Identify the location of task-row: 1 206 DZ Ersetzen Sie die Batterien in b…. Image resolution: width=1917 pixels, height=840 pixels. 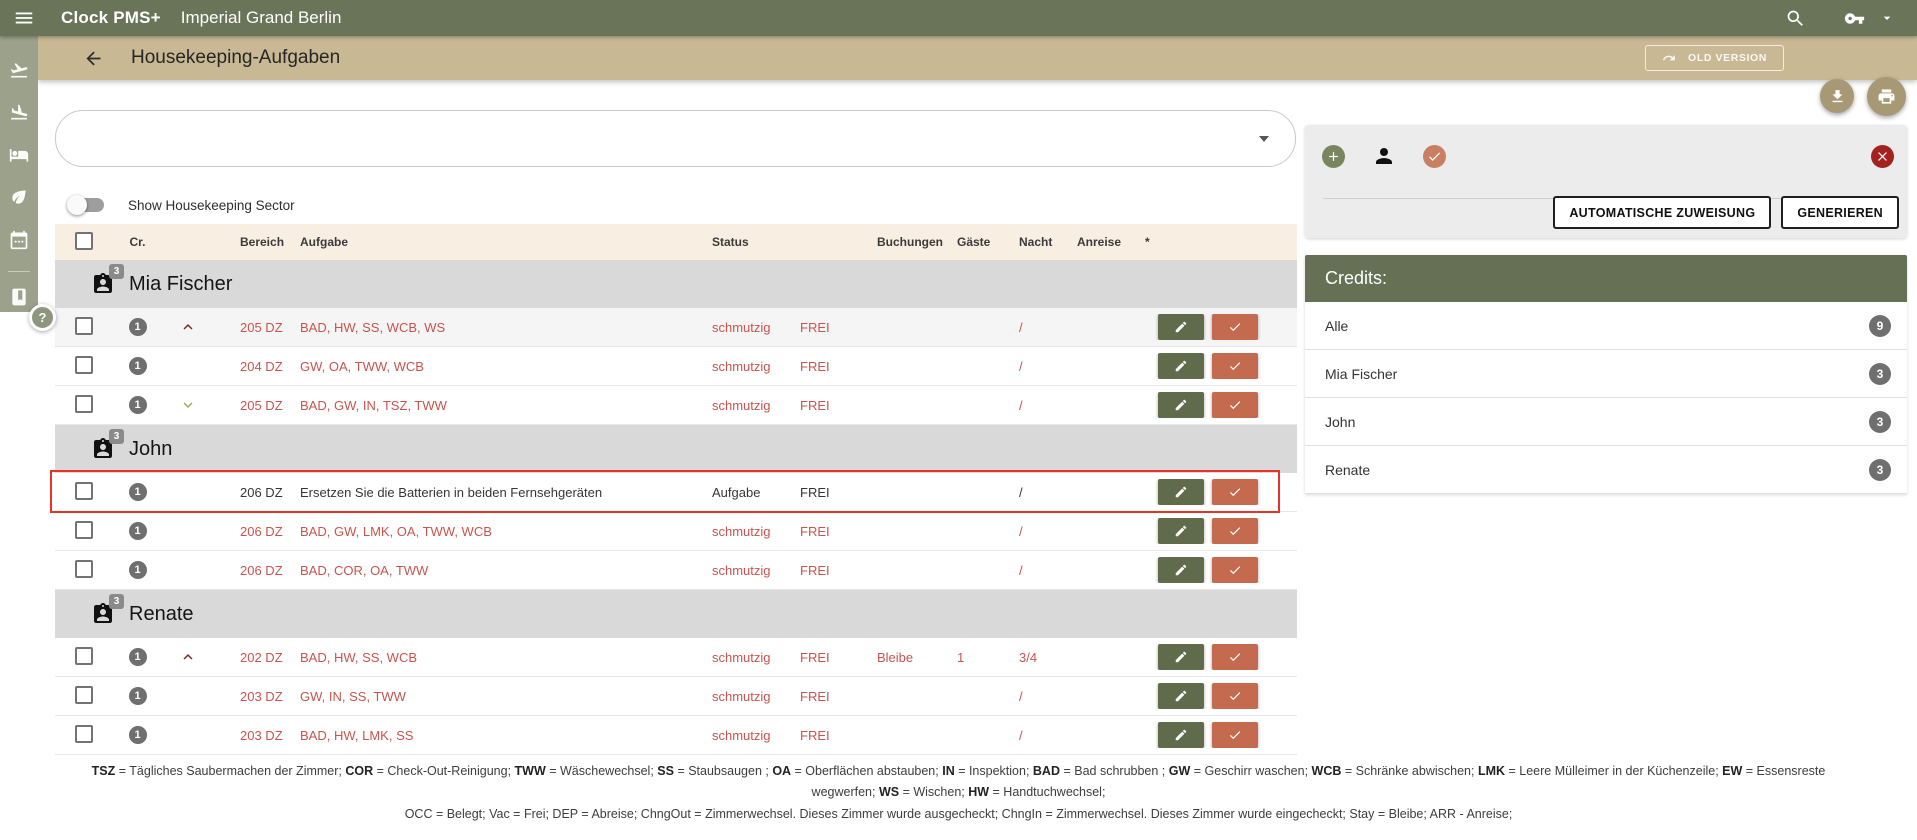
(676, 492).